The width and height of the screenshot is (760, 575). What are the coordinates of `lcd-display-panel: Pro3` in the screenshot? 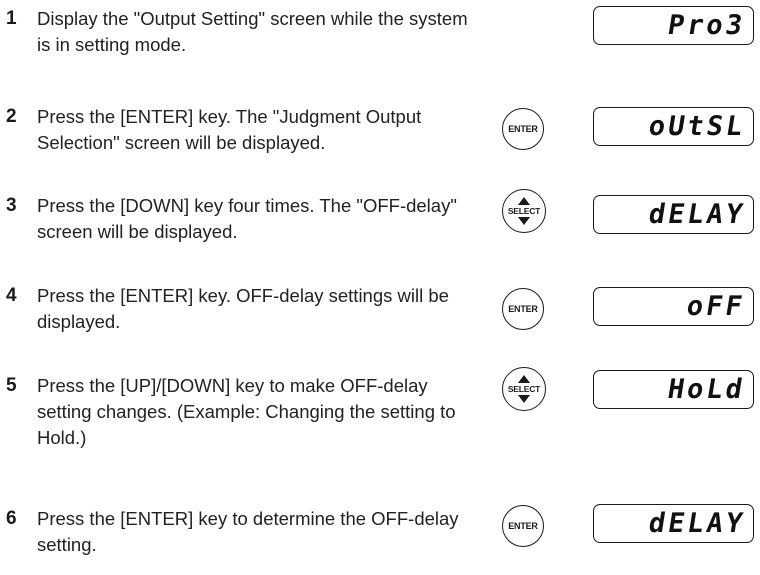 It's located at (673, 25).